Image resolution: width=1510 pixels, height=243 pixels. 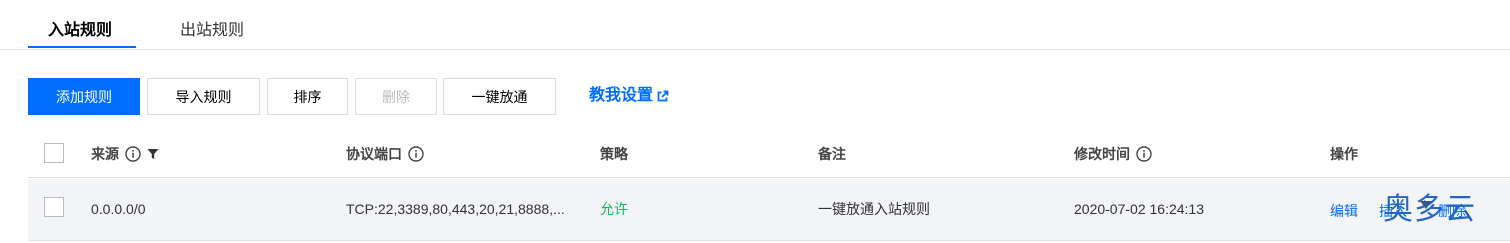 I want to click on column-source-label: 来源, so click(x=105, y=154).